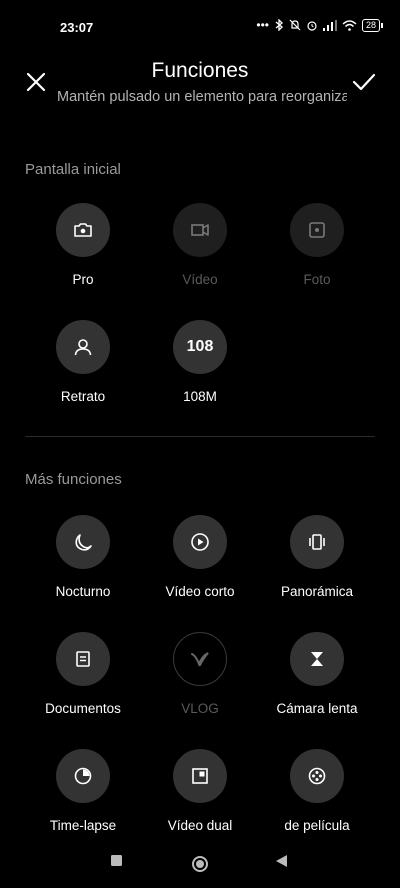  Describe the element at coordinates (73, 169) in the screenshot. I see `section-label-home: Pantalla inicial` at that location.